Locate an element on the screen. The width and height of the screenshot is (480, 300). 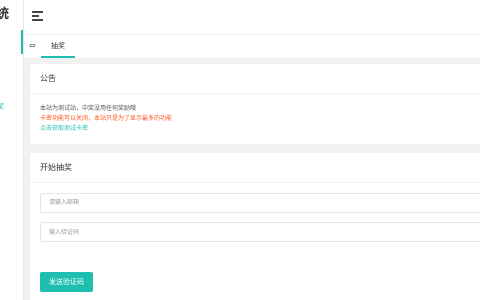
sidebar: 统 奖 is located at coordinates (12, 150).